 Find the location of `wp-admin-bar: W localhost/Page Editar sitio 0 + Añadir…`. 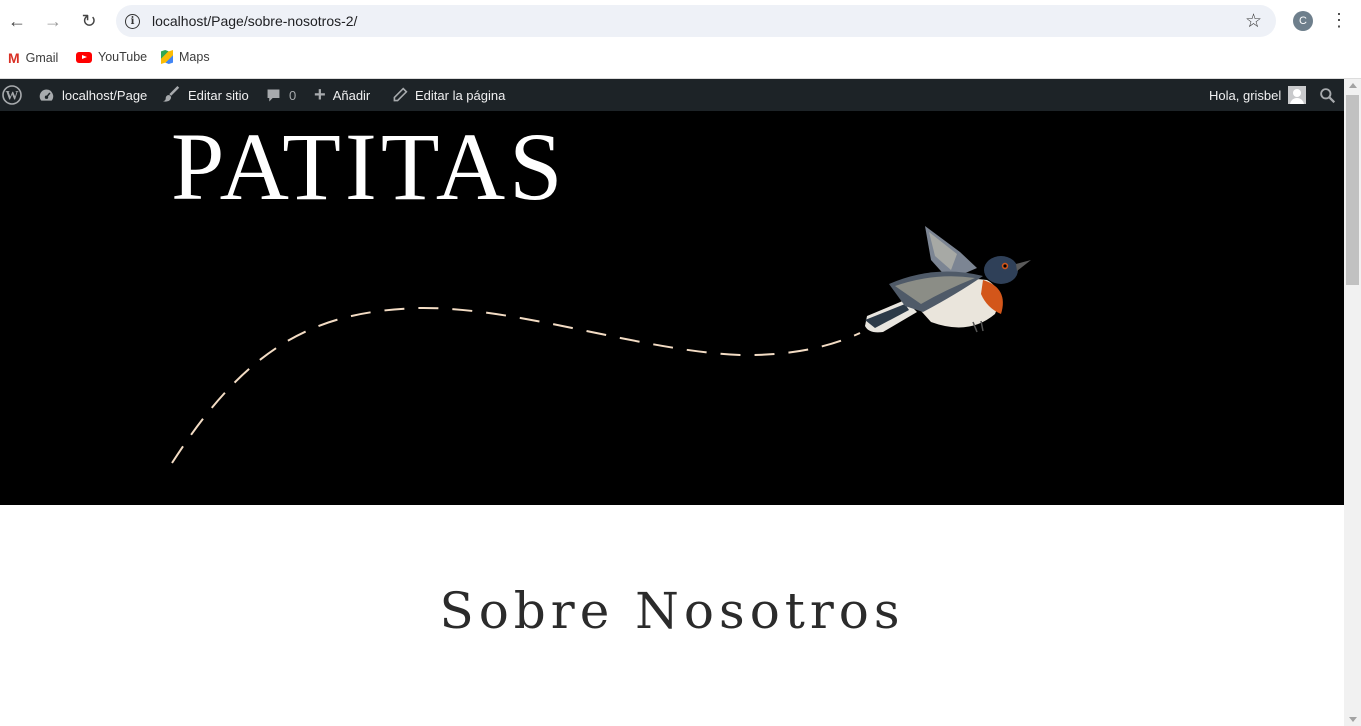

wp-admin-bar: W localhost/Page Editar sitio 0 + Añadir… is located at coordinates (672, 95).